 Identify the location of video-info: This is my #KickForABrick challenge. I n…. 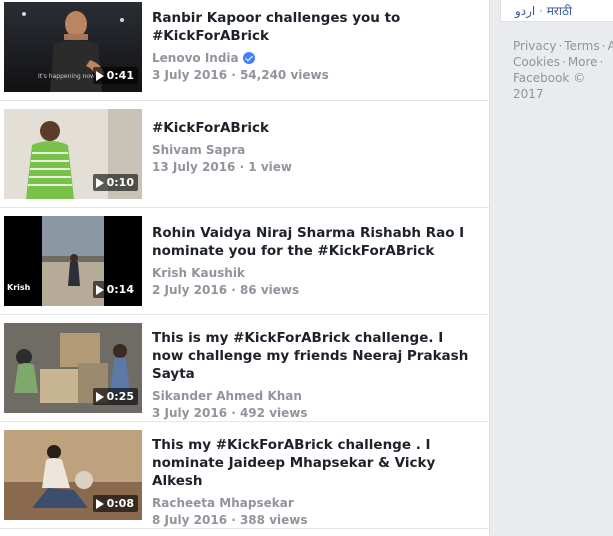
(315, 374).